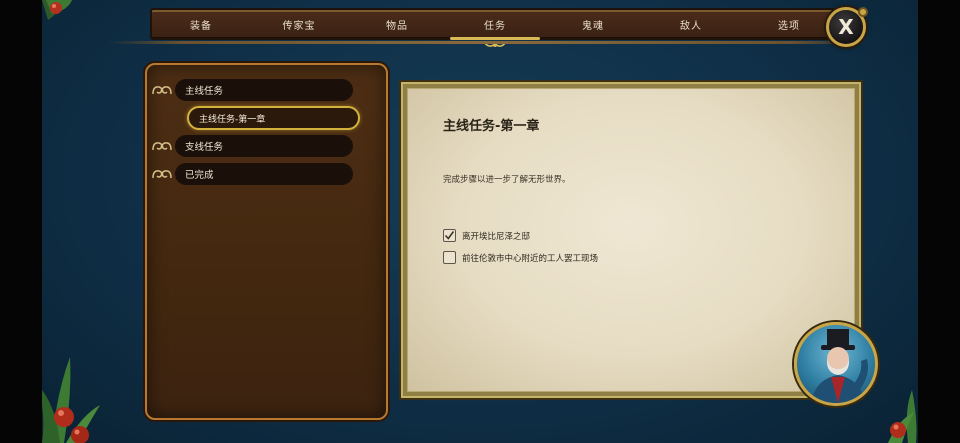 This screenshot has height=443, width=960. I want to click on nav-divider, so click(488, 42).